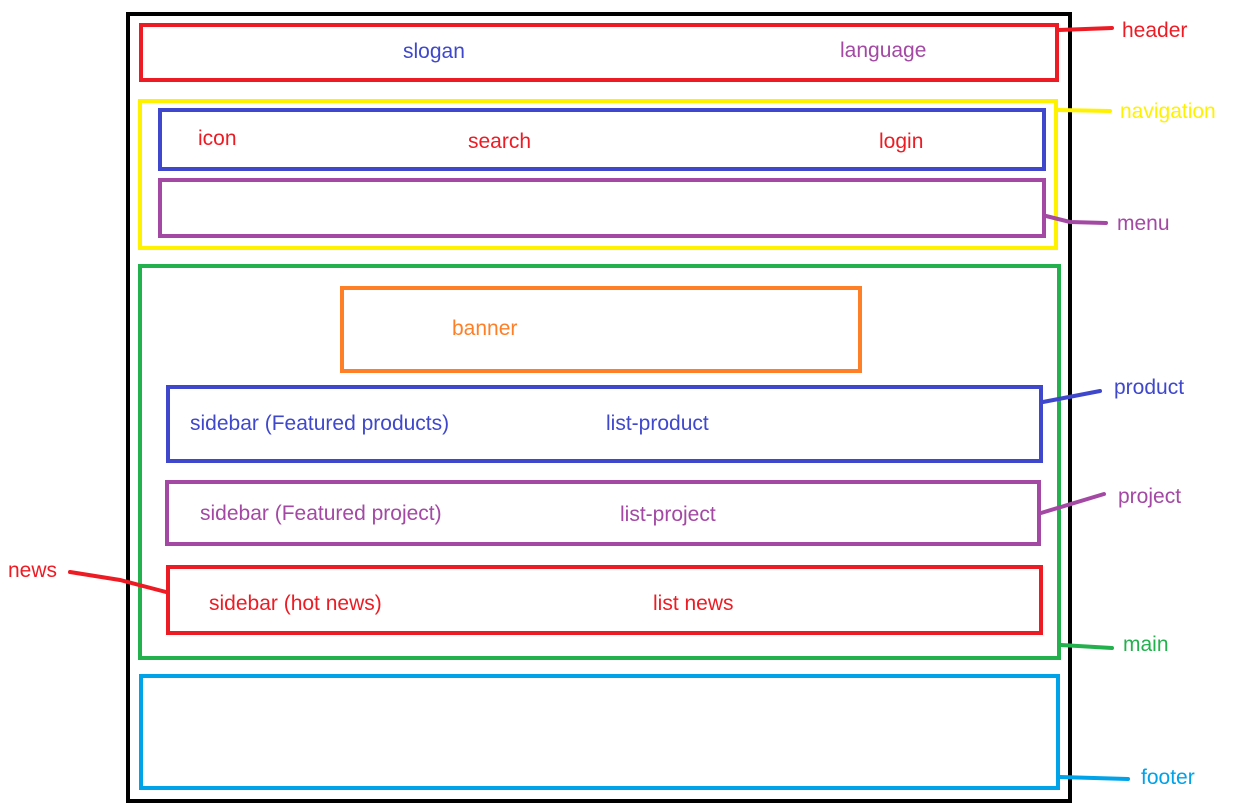 This screenshot has width=1233, height=810. Describe the element at coordinates (1155, 30) in the screenshot. I see `annotation-header: header` at that location.